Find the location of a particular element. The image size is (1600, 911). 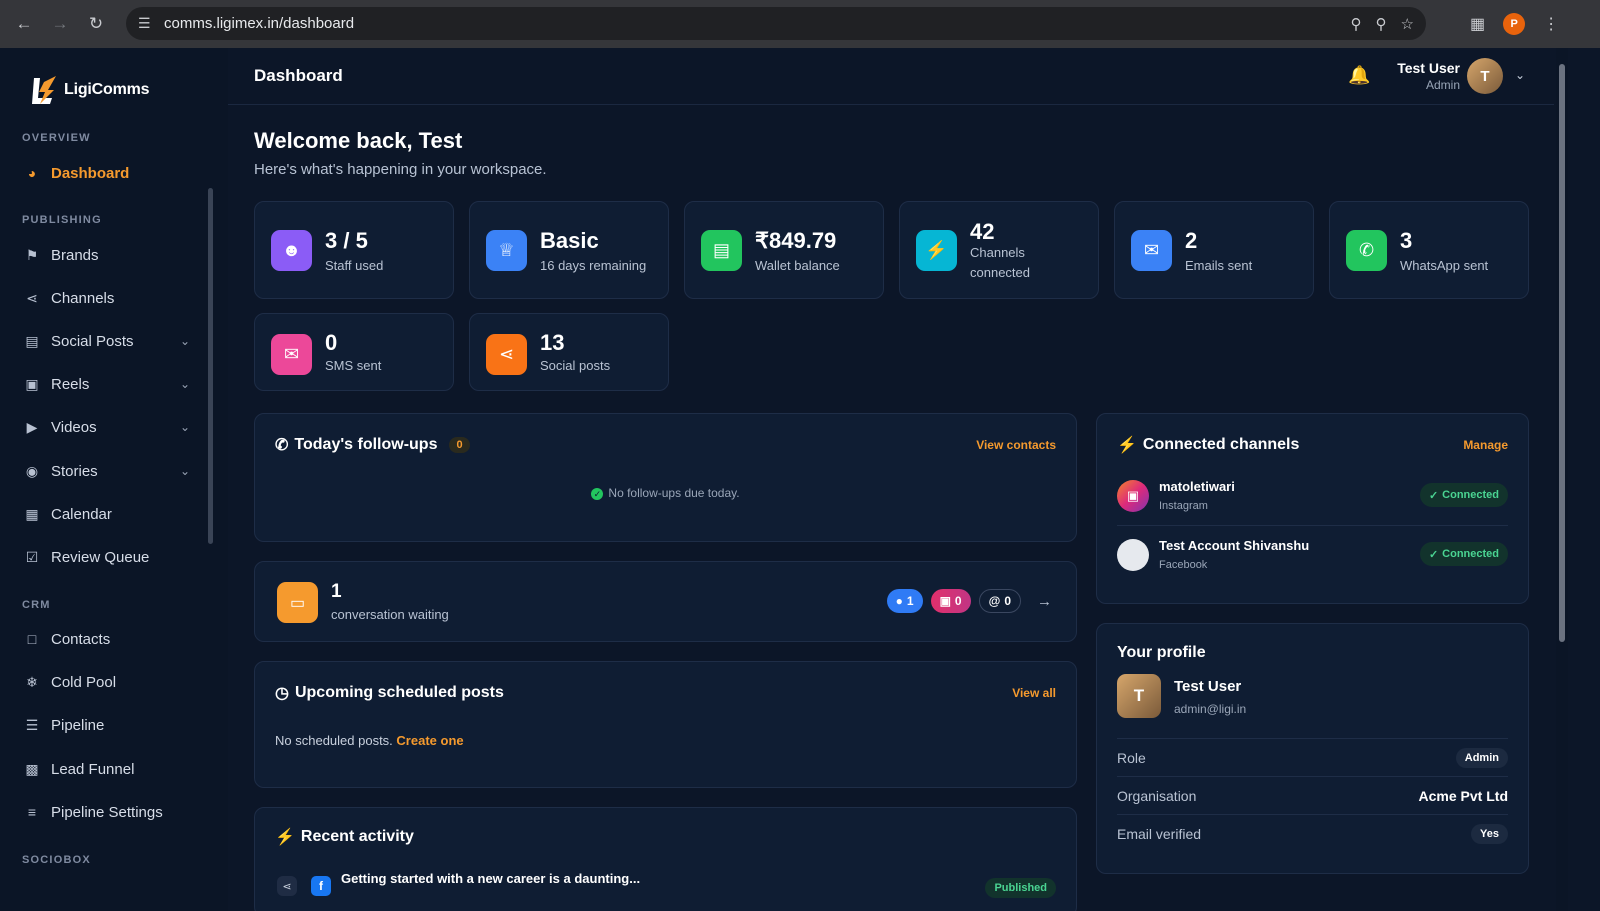

card-title-text: Upcoming scheduled posts is located at coordinates (399, 692).